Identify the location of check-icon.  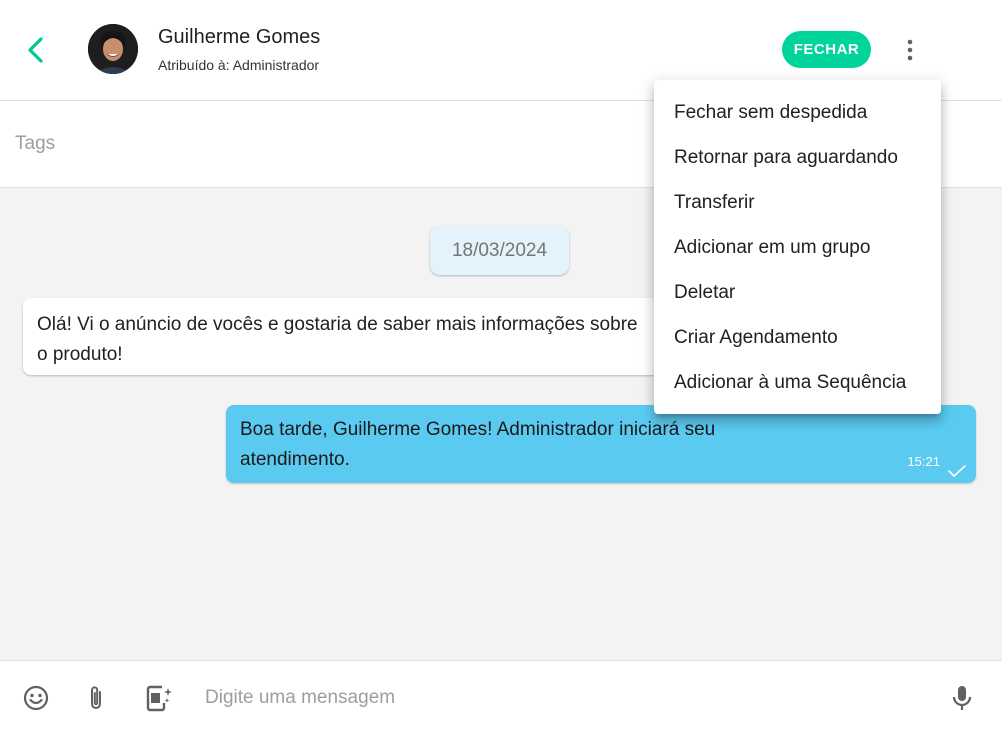
(957, 471).